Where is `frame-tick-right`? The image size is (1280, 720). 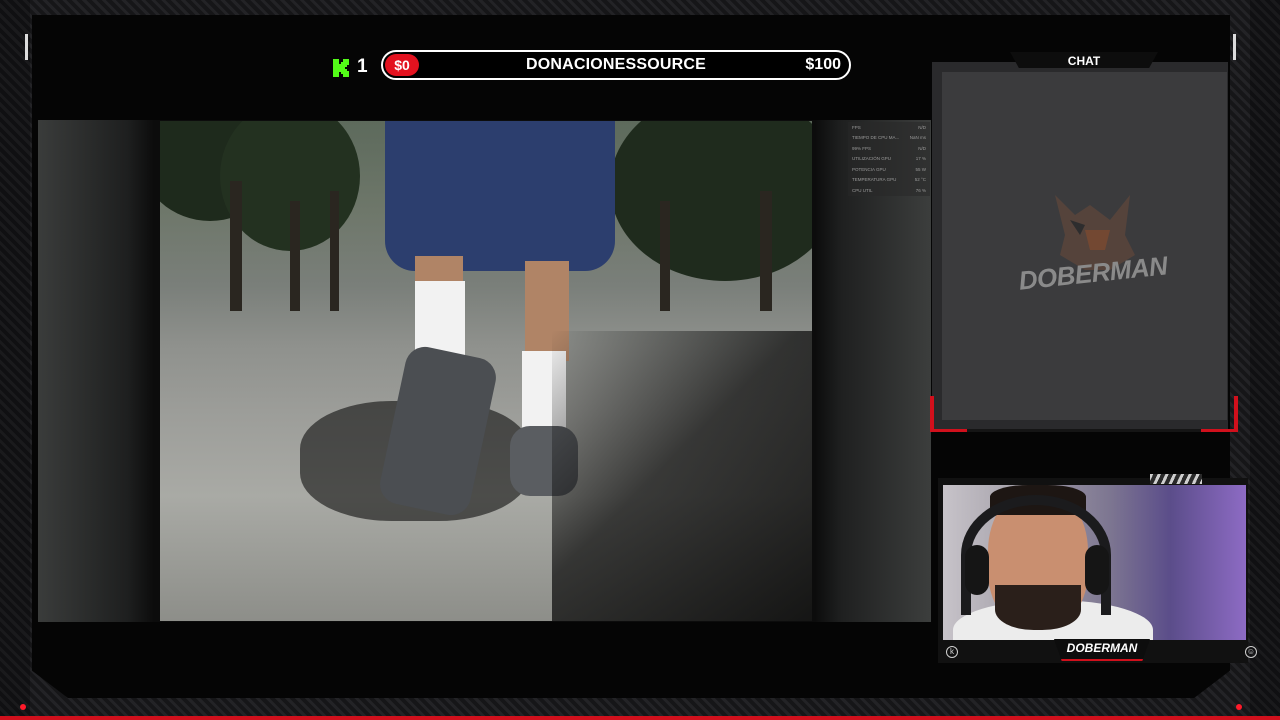
frame-tick-right is located at coordinates (1234, 47).